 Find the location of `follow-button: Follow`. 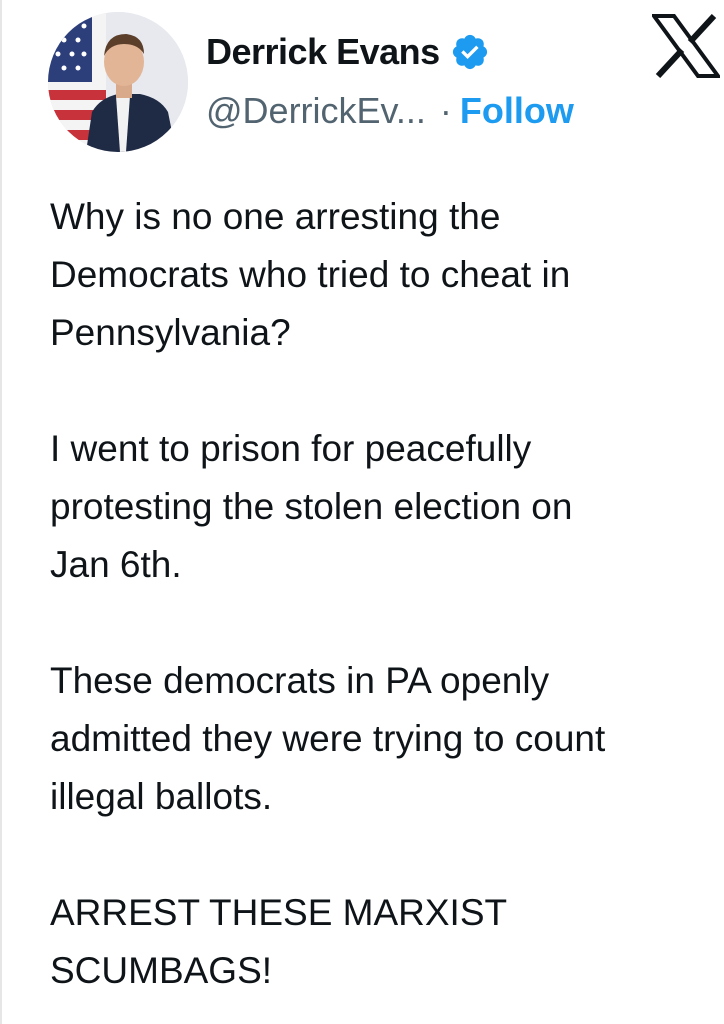

follow-button: Follow is located at coordinates (517, 111).